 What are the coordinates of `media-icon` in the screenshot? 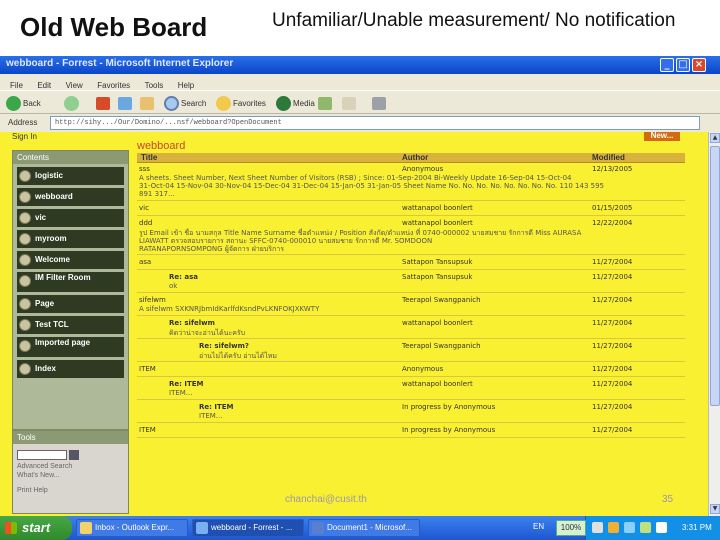 It's located at (283, 103).